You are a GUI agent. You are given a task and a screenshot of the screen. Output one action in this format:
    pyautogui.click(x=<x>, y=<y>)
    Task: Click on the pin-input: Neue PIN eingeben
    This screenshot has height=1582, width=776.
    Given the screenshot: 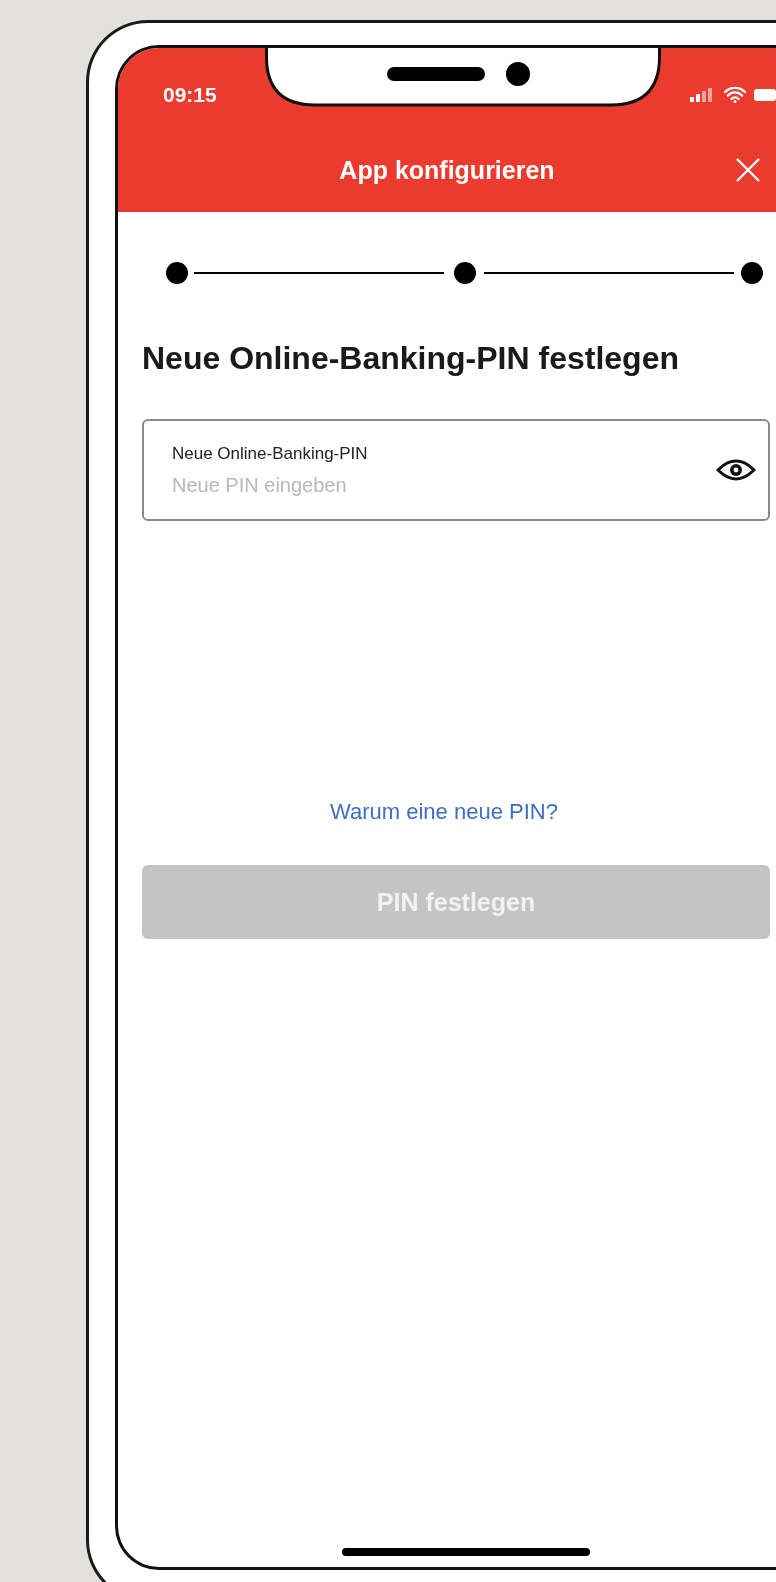 What is the action you would take?
    pyautogui.click(x=444, y=485)
    